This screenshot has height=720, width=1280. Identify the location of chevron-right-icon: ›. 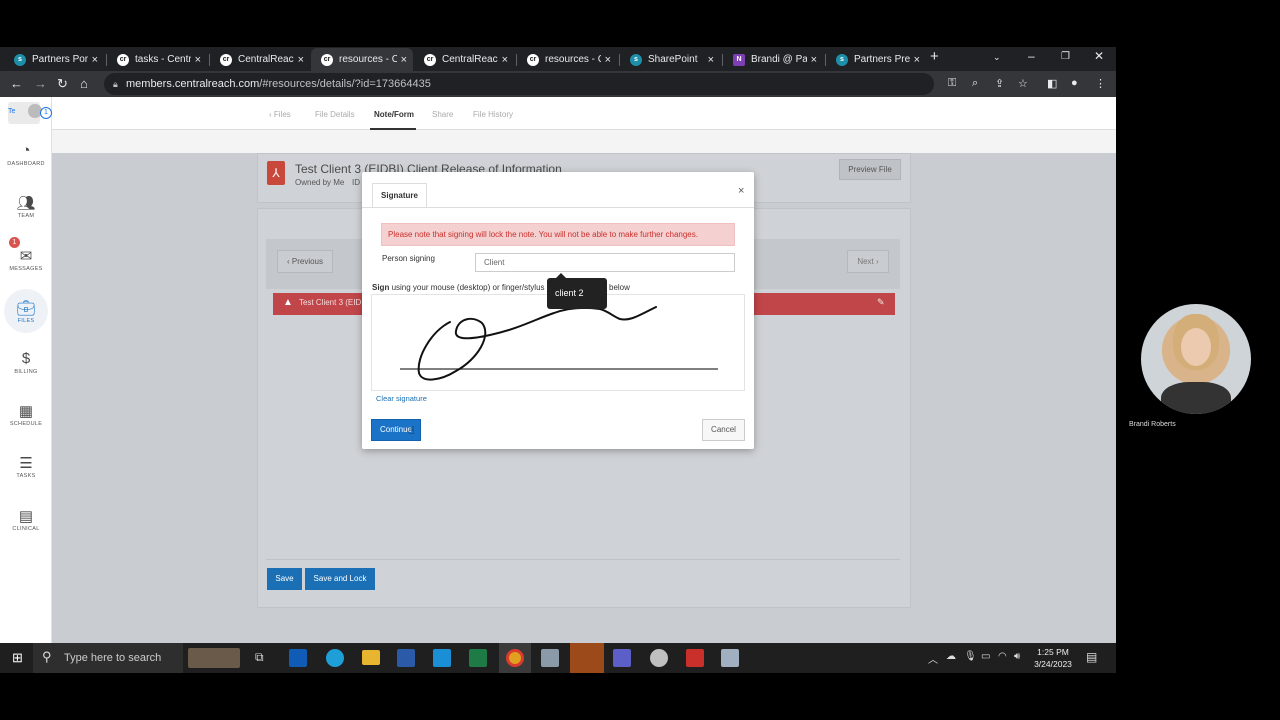
(876, 261).